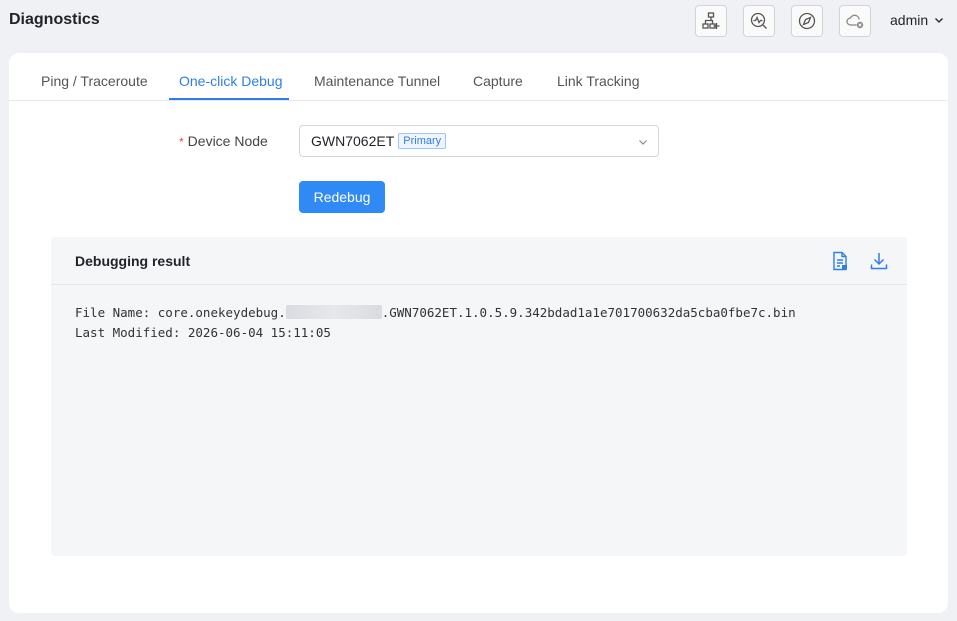 This screenshot has width=957, height=621. I want to click on redebug-button: Redebug, so click(342, 197).